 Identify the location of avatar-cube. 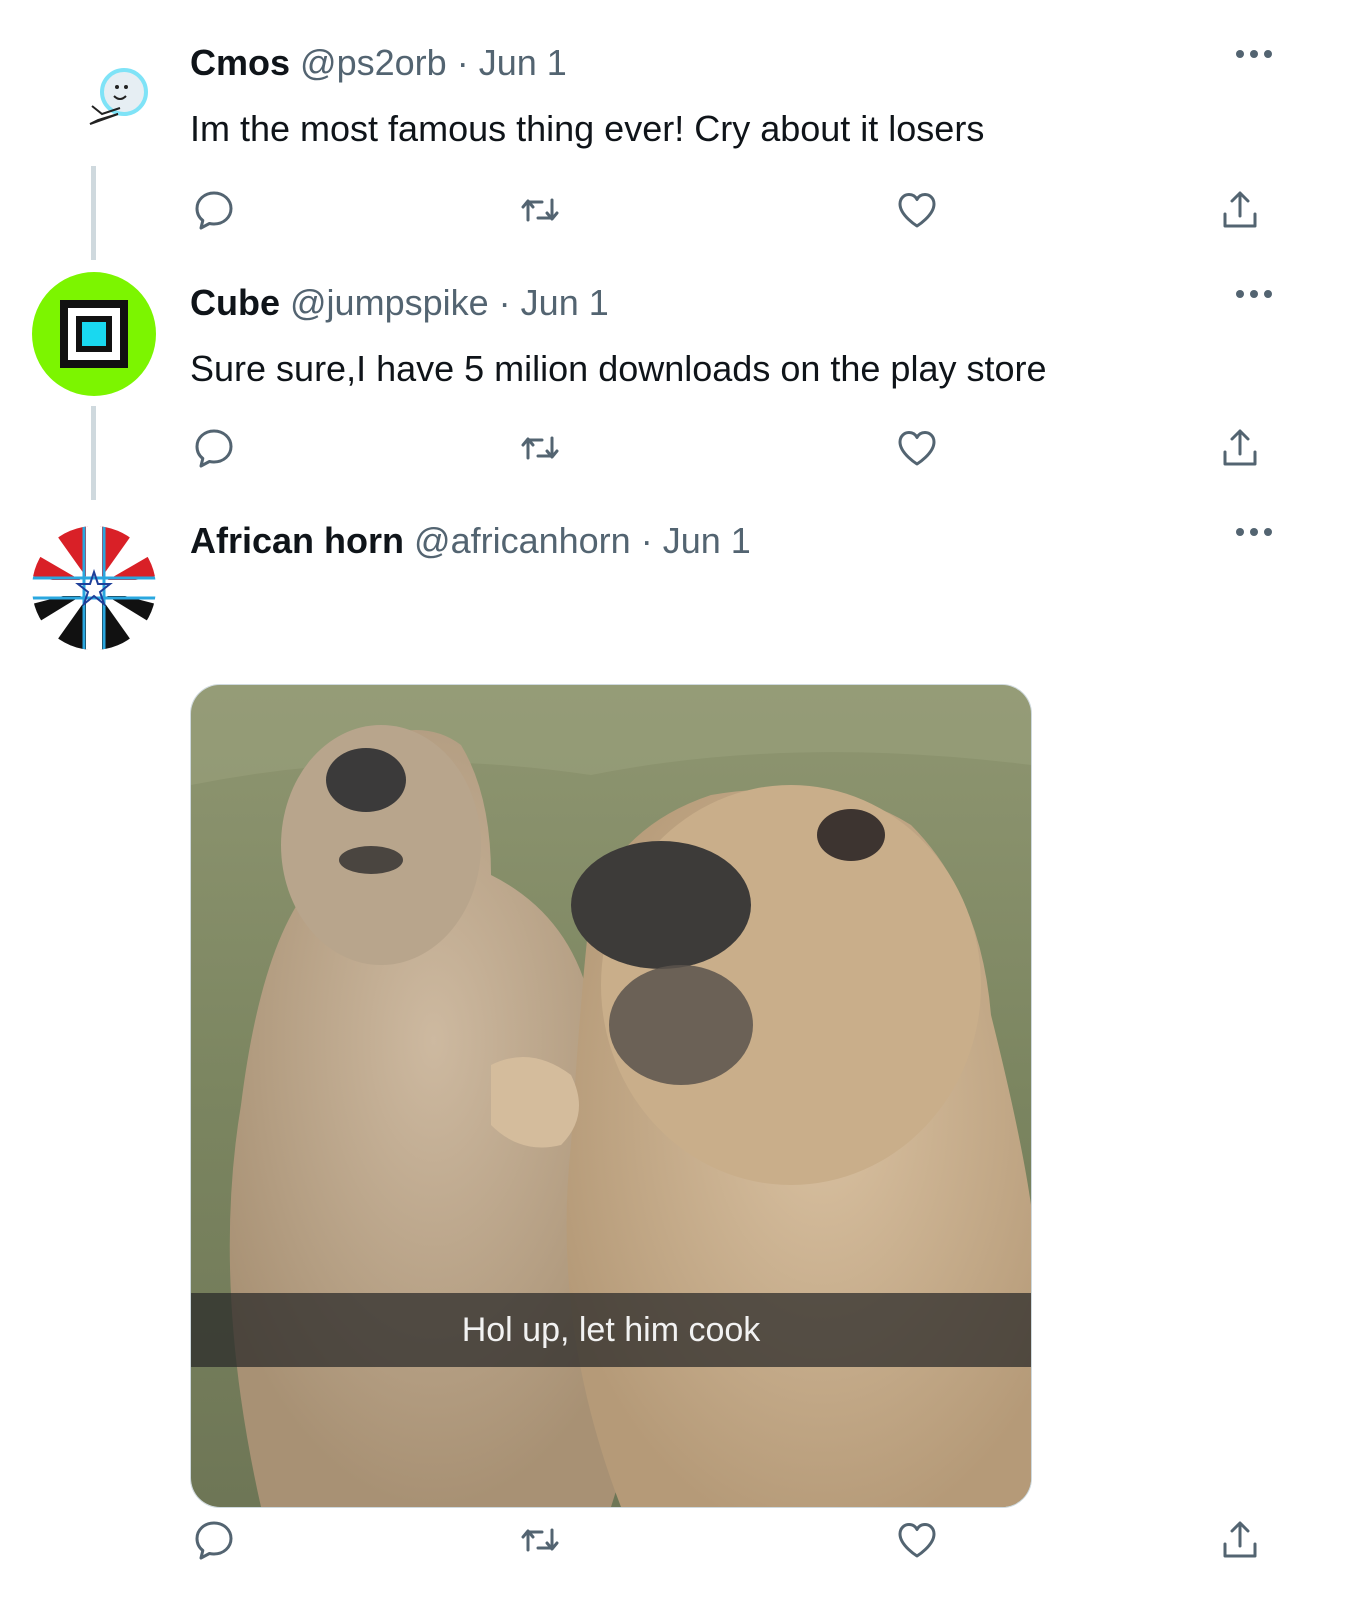
(94, 334).